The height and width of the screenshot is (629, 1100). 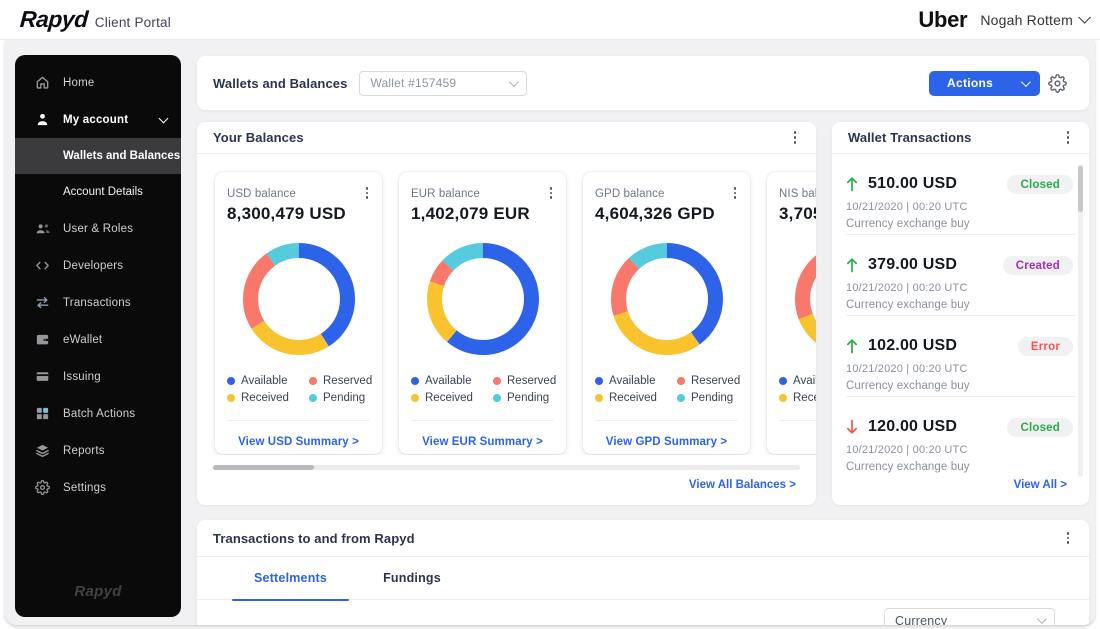 I want to click on view-summary-link: View GPD Summary >, so click(x=666, y=442).